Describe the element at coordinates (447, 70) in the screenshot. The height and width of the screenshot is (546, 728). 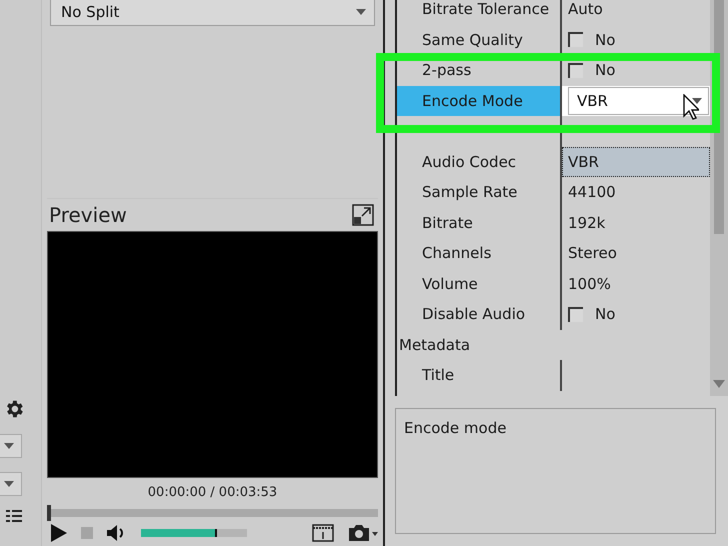
I see `property-label: 2-pass` at that location.